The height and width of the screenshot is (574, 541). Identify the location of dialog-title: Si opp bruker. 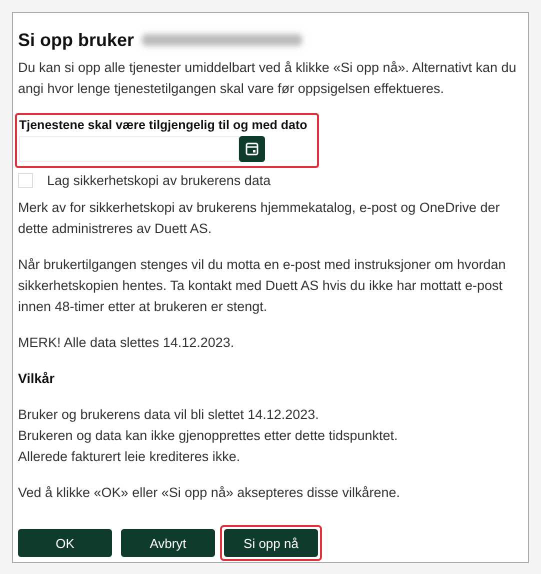
(76, 40).